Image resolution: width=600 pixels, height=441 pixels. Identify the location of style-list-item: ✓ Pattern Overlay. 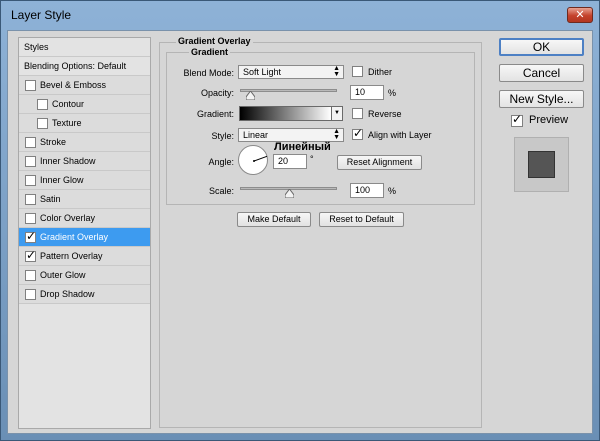
(84, 256).